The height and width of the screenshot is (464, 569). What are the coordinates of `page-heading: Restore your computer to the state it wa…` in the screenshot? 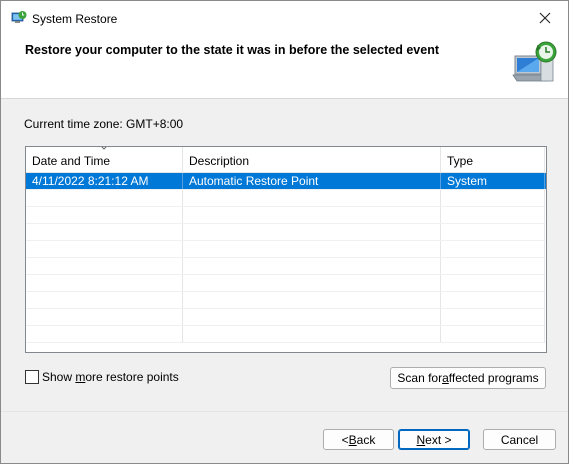 It's located at (232, 50).